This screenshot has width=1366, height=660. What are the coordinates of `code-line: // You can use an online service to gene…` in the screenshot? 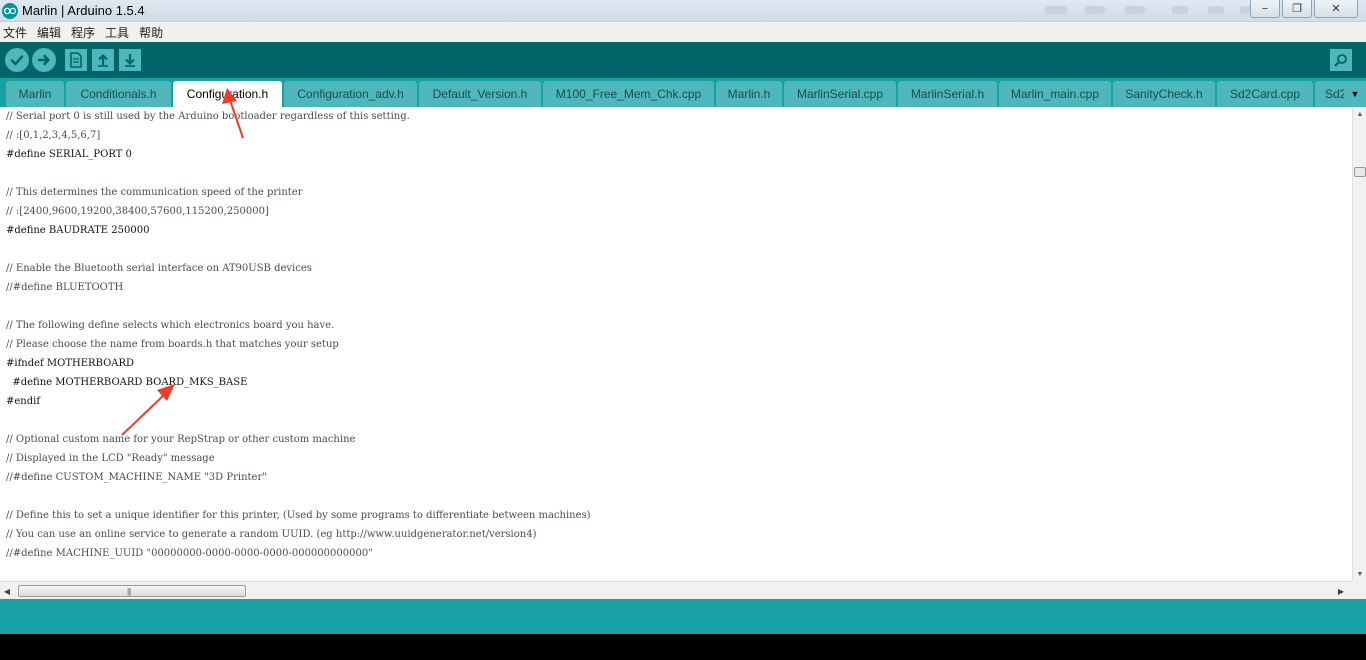 It's located at (271, 534).